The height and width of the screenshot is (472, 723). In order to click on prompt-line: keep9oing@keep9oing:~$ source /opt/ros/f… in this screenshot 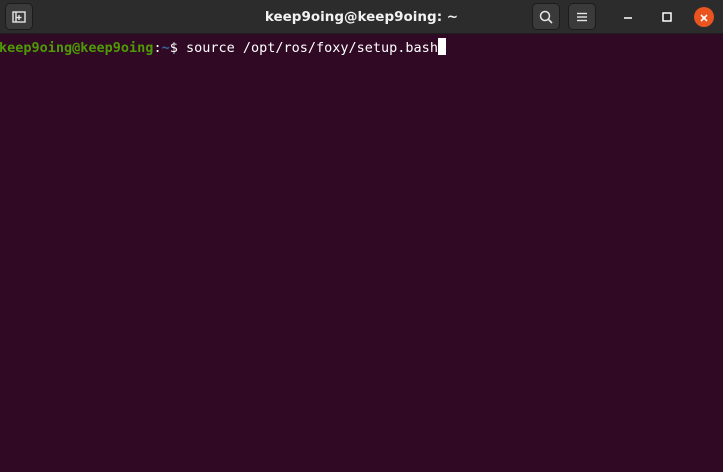, I will do `click(223, 48)`.